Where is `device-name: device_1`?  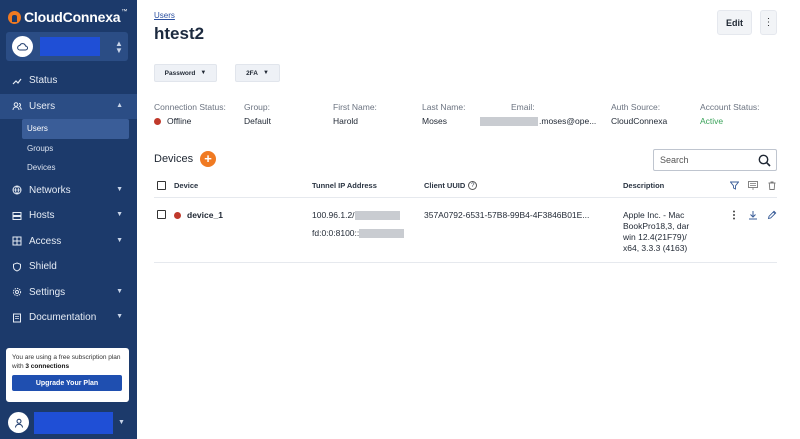 device-name: device_1 is located at coordinates (205, 215).